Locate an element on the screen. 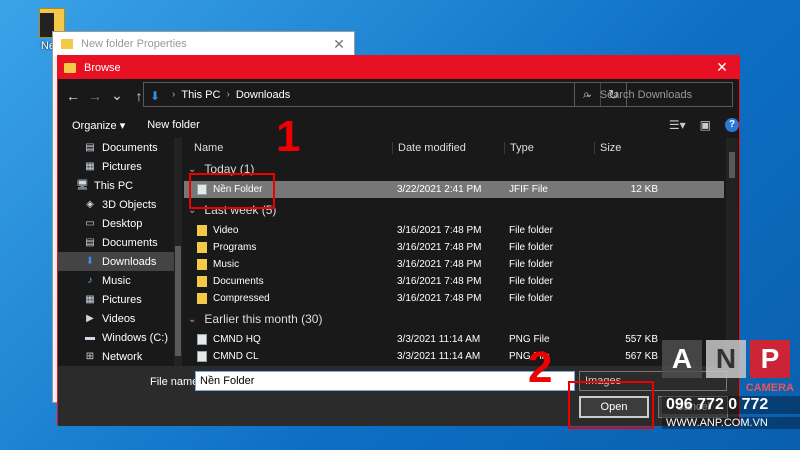 The image size is (800, 450). breadcrumb-downloads: Downloads is located at coordinates (263, 95).